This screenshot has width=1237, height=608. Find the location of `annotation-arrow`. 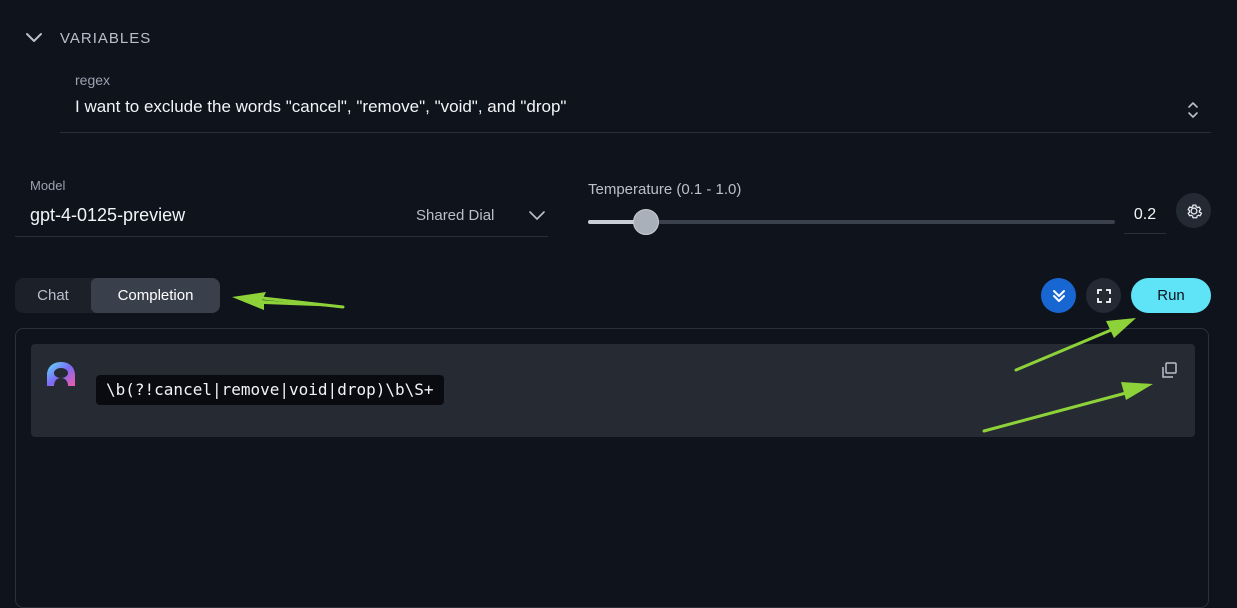

annotation-arrow is located at coordinates (288, 301).